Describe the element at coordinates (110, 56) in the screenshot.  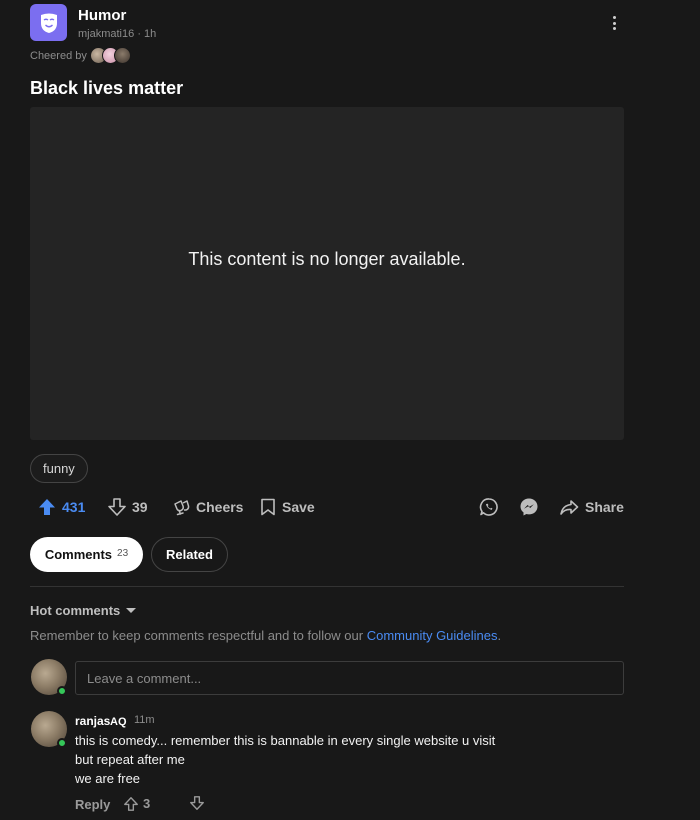
I see `cheered-by-avatars` at that location.